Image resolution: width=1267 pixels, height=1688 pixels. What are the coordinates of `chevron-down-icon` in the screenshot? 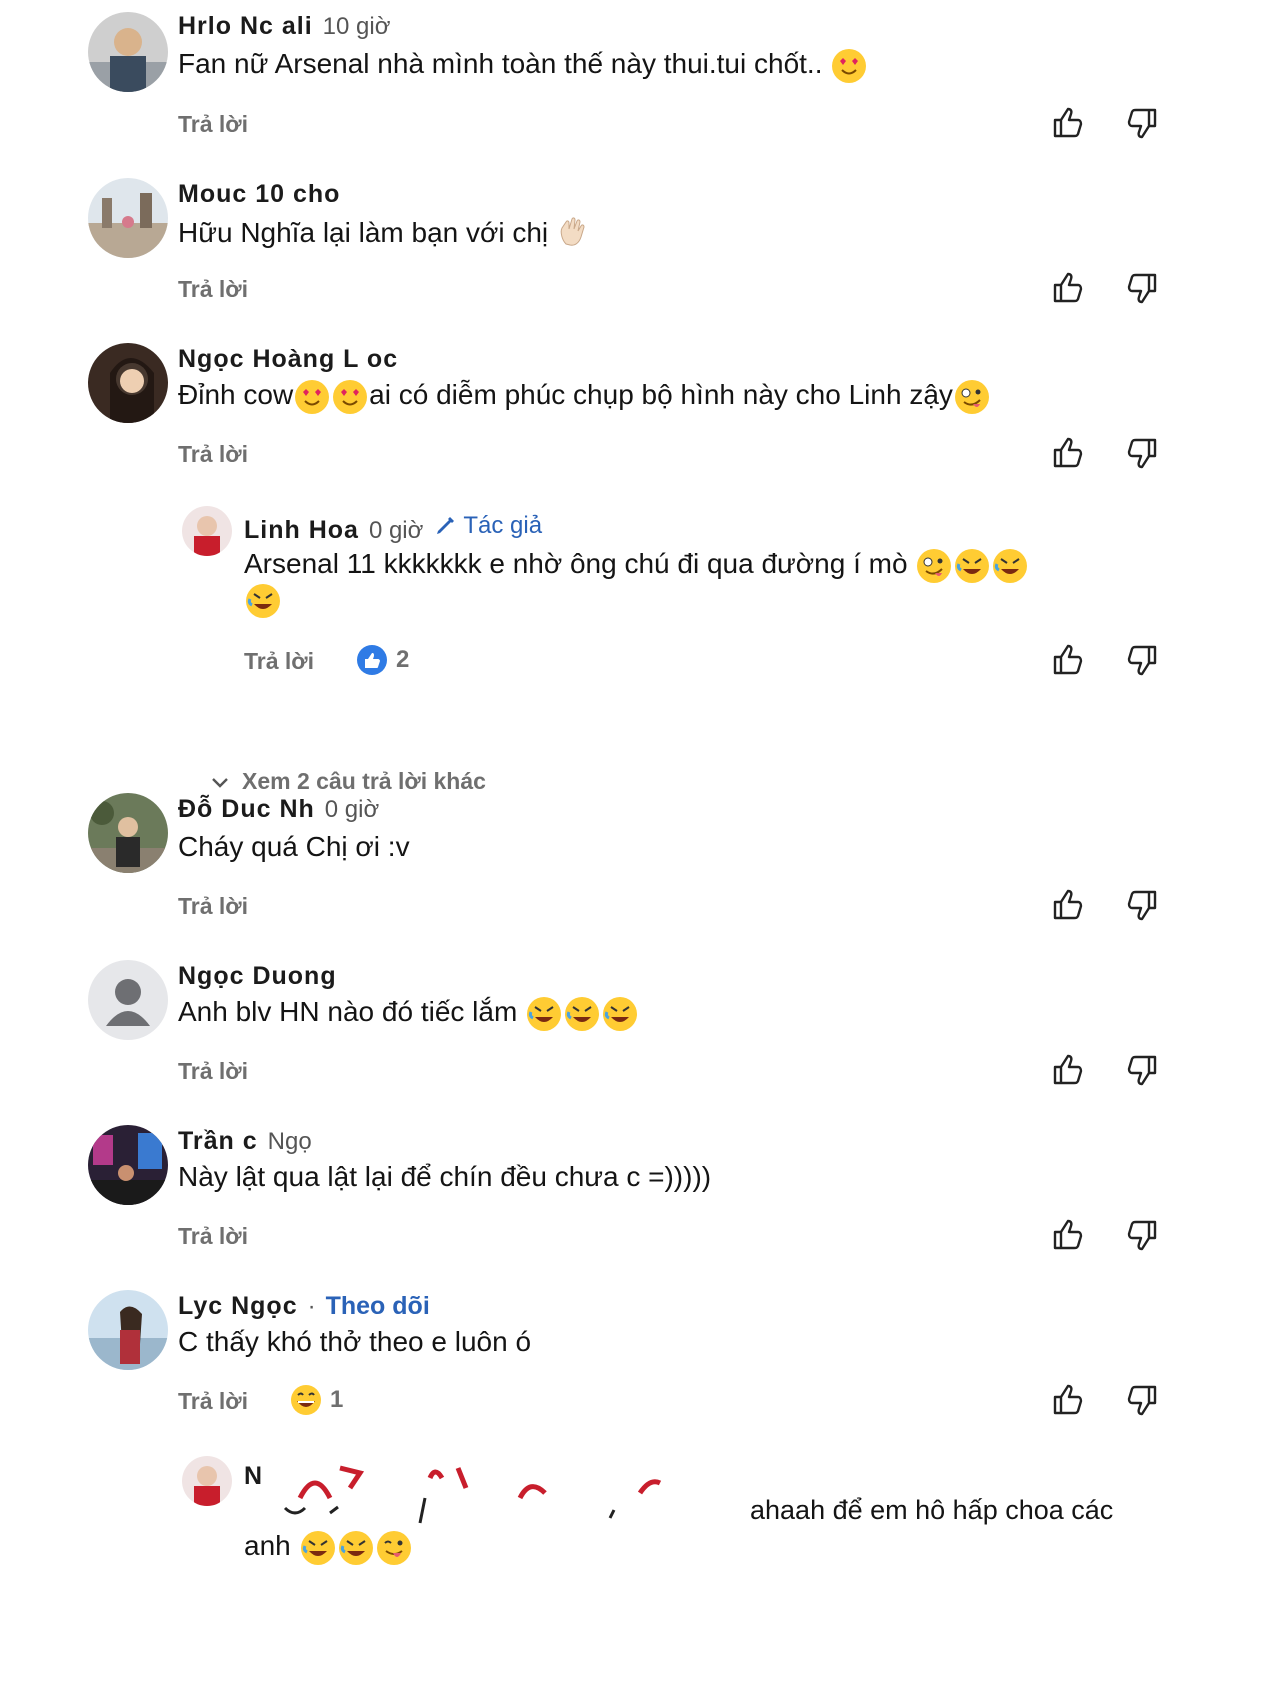 It's located at (220, 782).